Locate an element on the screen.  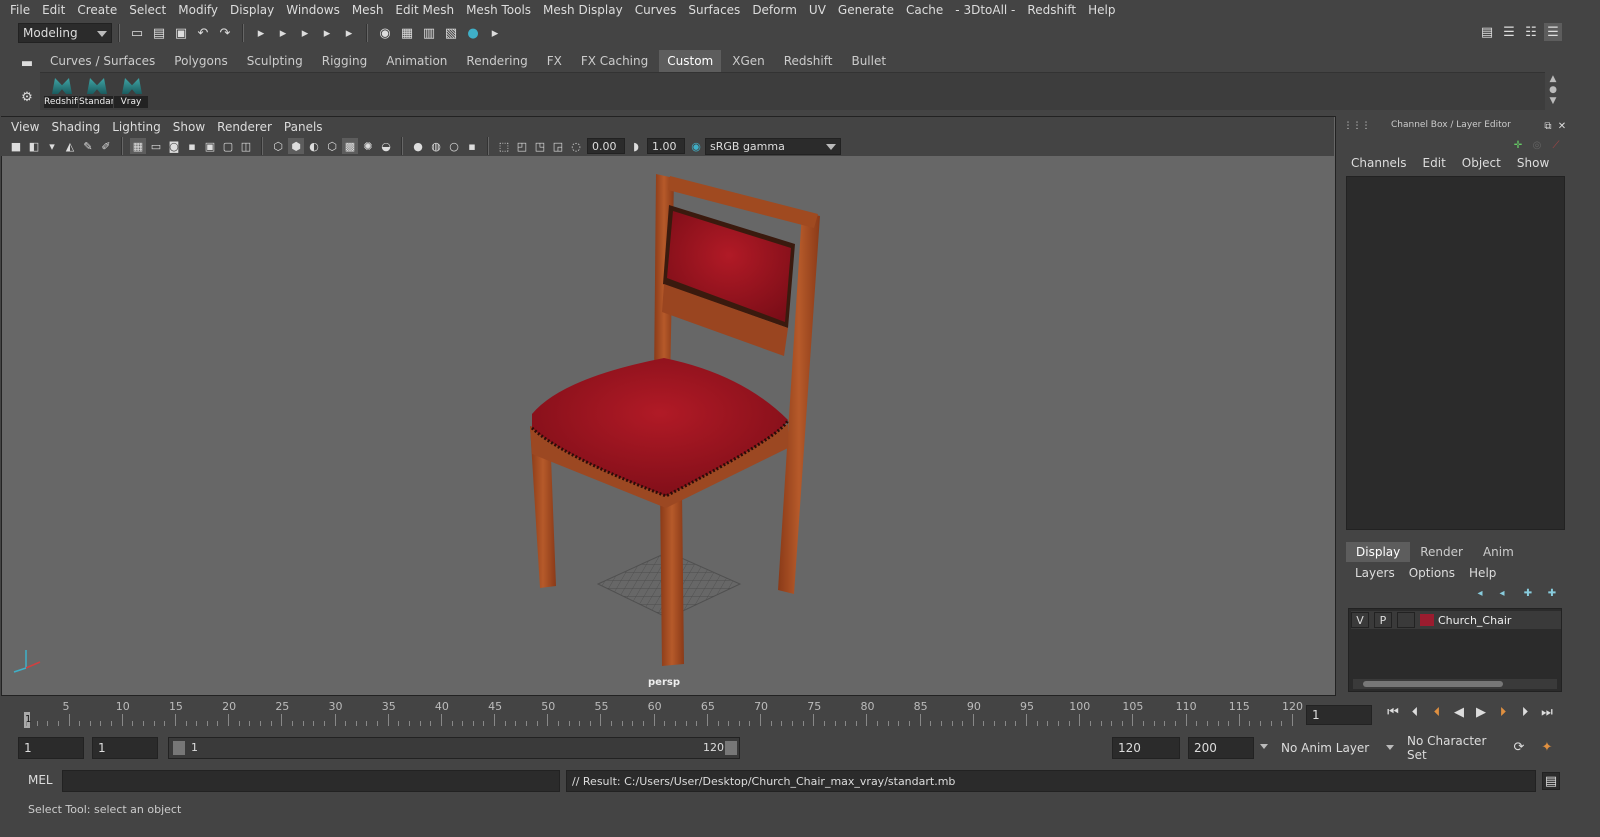
new-layer-icon: ✚ is located at coordinates (1528, 593).